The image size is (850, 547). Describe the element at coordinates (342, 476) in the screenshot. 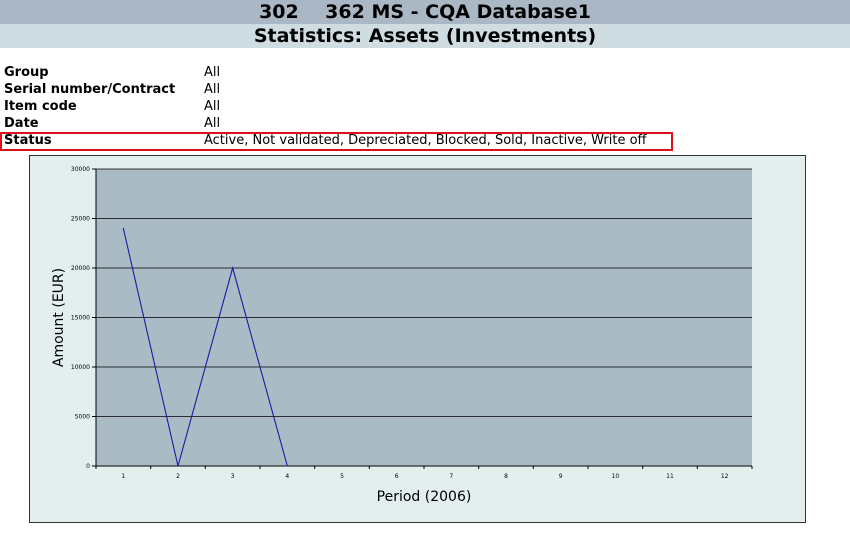

I see `x-tick-label: 5` at that location.